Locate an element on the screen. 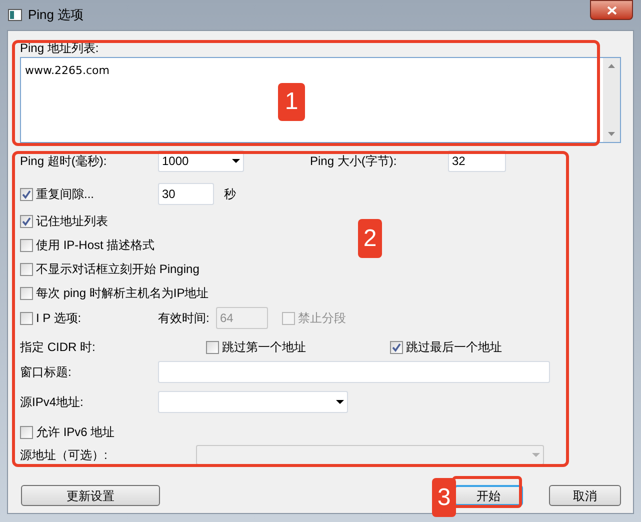 This screenshot has height=522, width=641. timeout-label: Ping 超时(毫秒): is located at coordinates (64, 161).